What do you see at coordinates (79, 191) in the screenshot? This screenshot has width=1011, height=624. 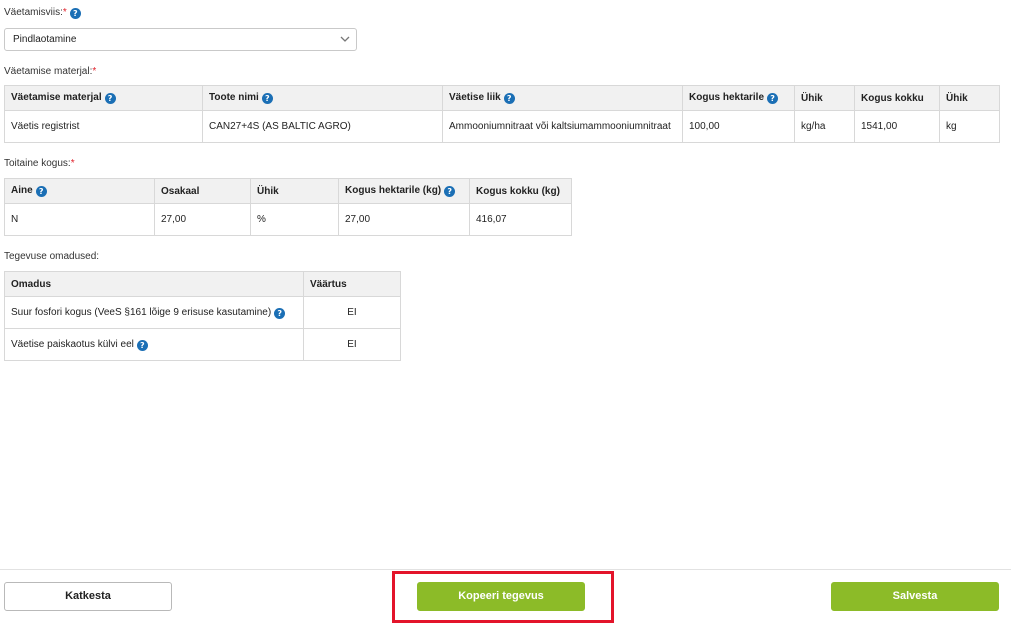 I see `column-header: Aine?` at bounding box center [79, 191].